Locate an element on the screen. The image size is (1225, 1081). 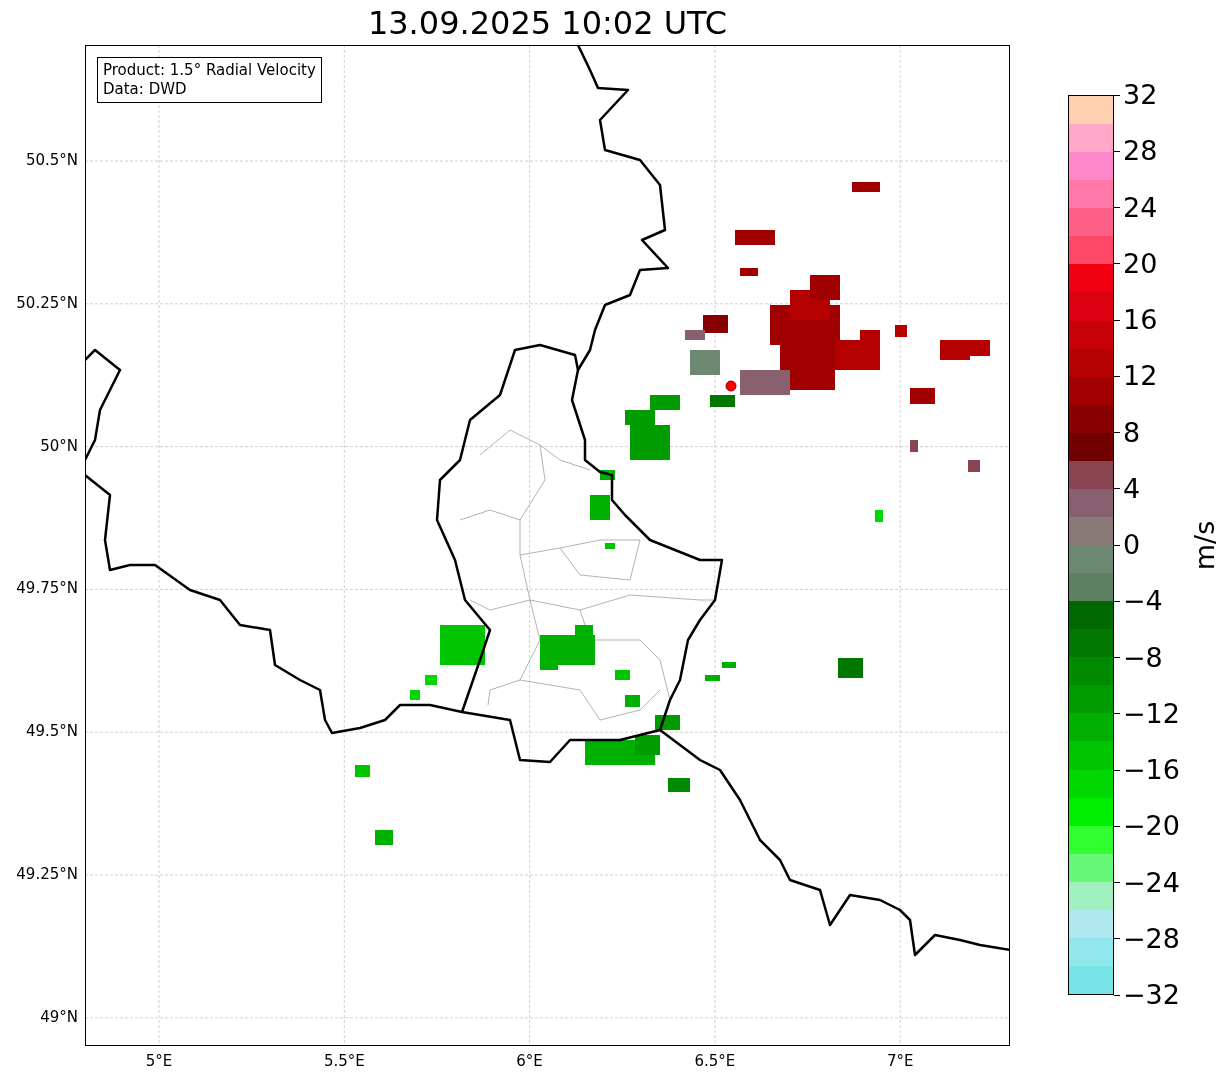
longitude-label: 6°E is located at coordinates (529, 1061).